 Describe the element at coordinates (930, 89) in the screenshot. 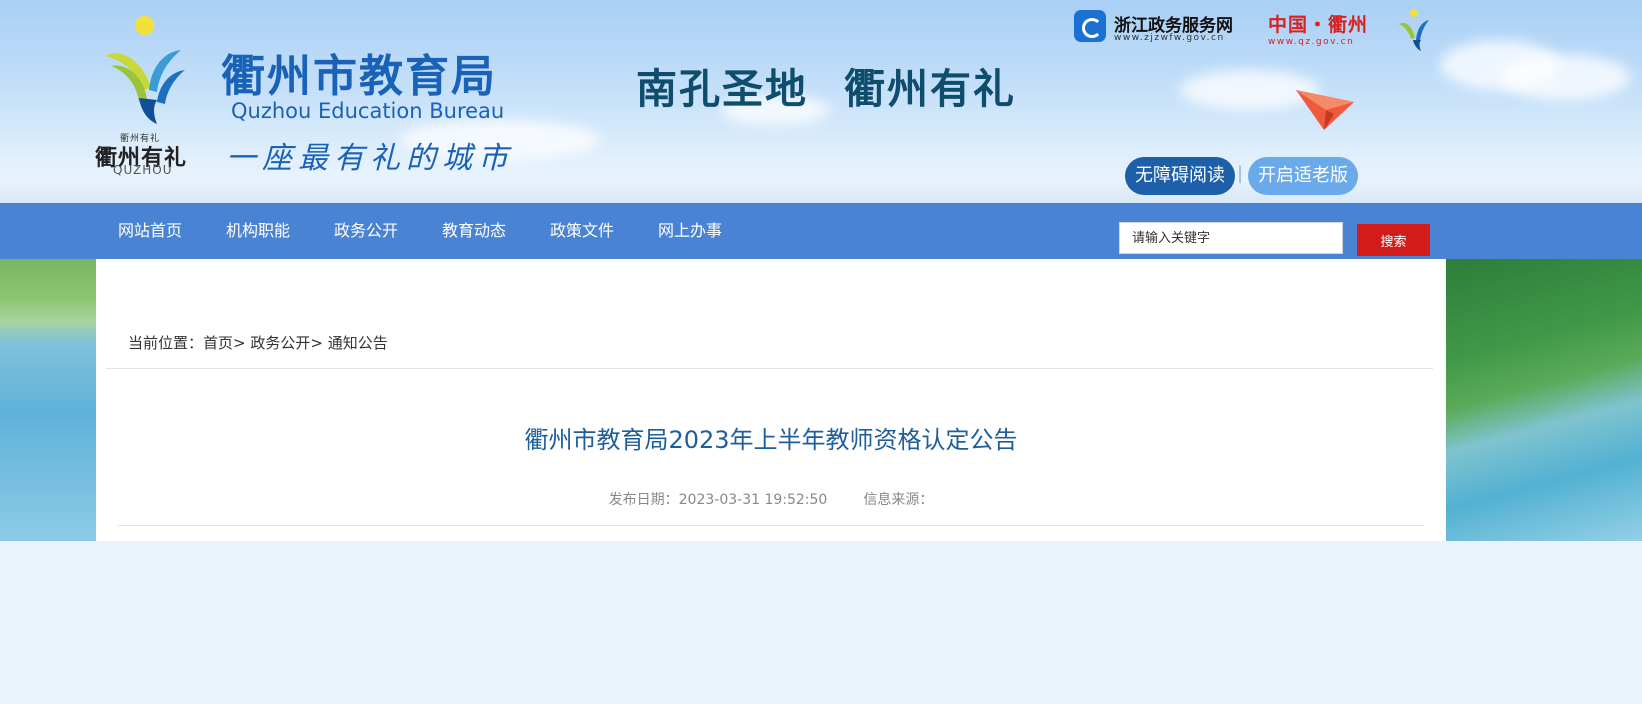

I see `motto-part2: 衢州有礼` at that location.